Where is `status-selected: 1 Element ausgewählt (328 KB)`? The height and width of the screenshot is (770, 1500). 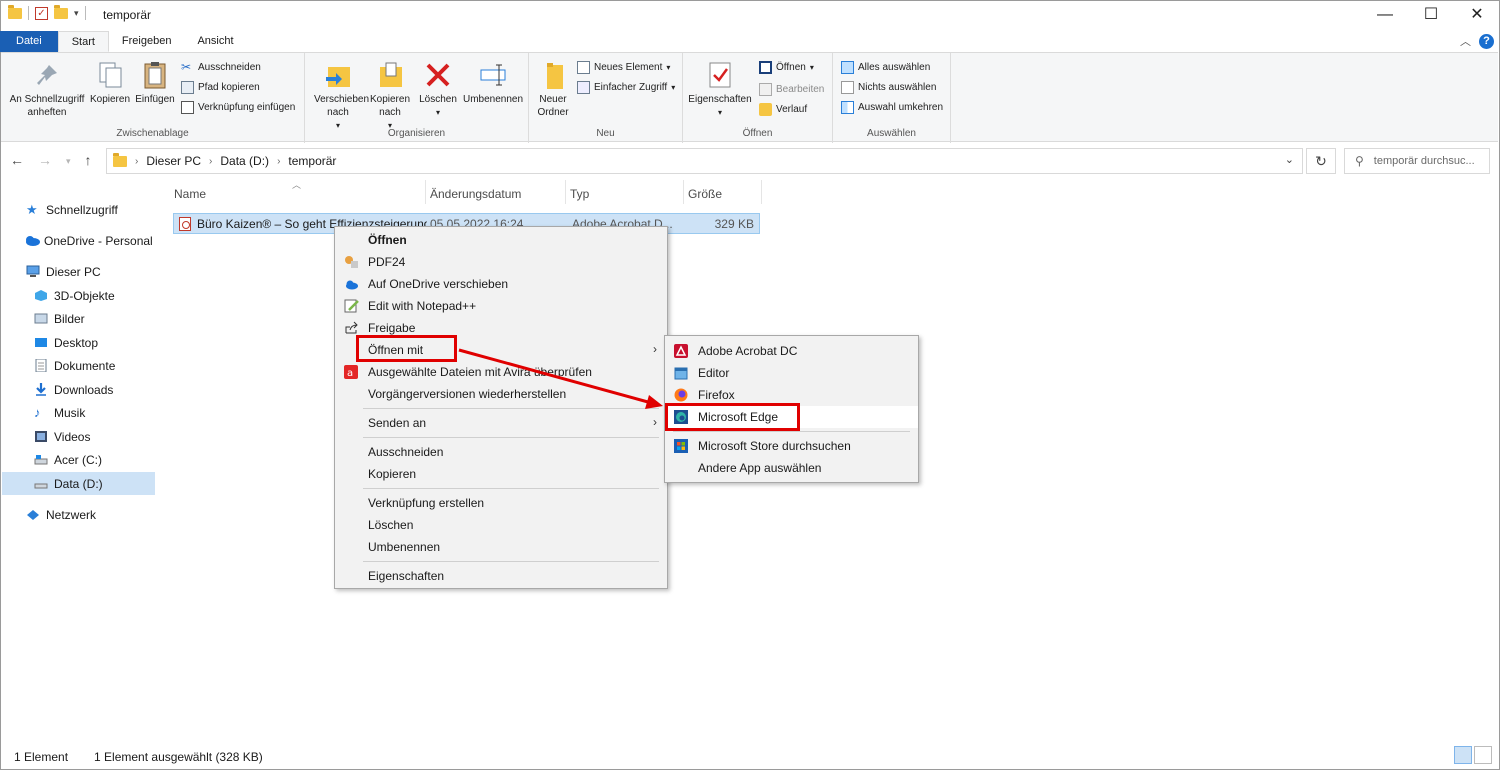 status-selected: 1 Element ausgewählt (328 KB) is located at coordinates (178, 757).